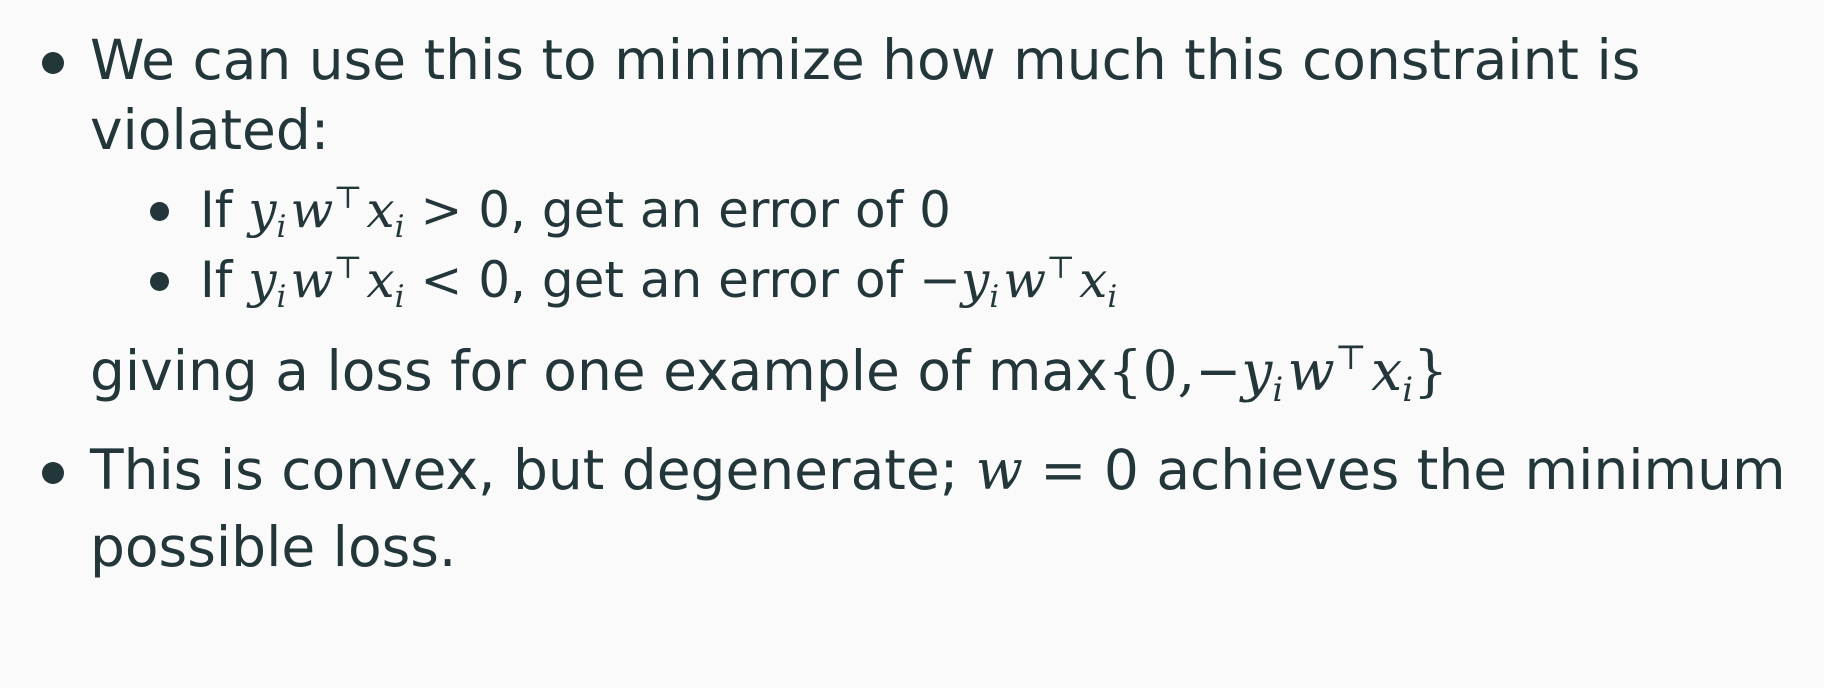 The height and width of the screenshot is (688, 1824). What do you see at coordinates (441, 280) in the screenshot?
I see `math-operator: <` at bounding box center [441, 280].